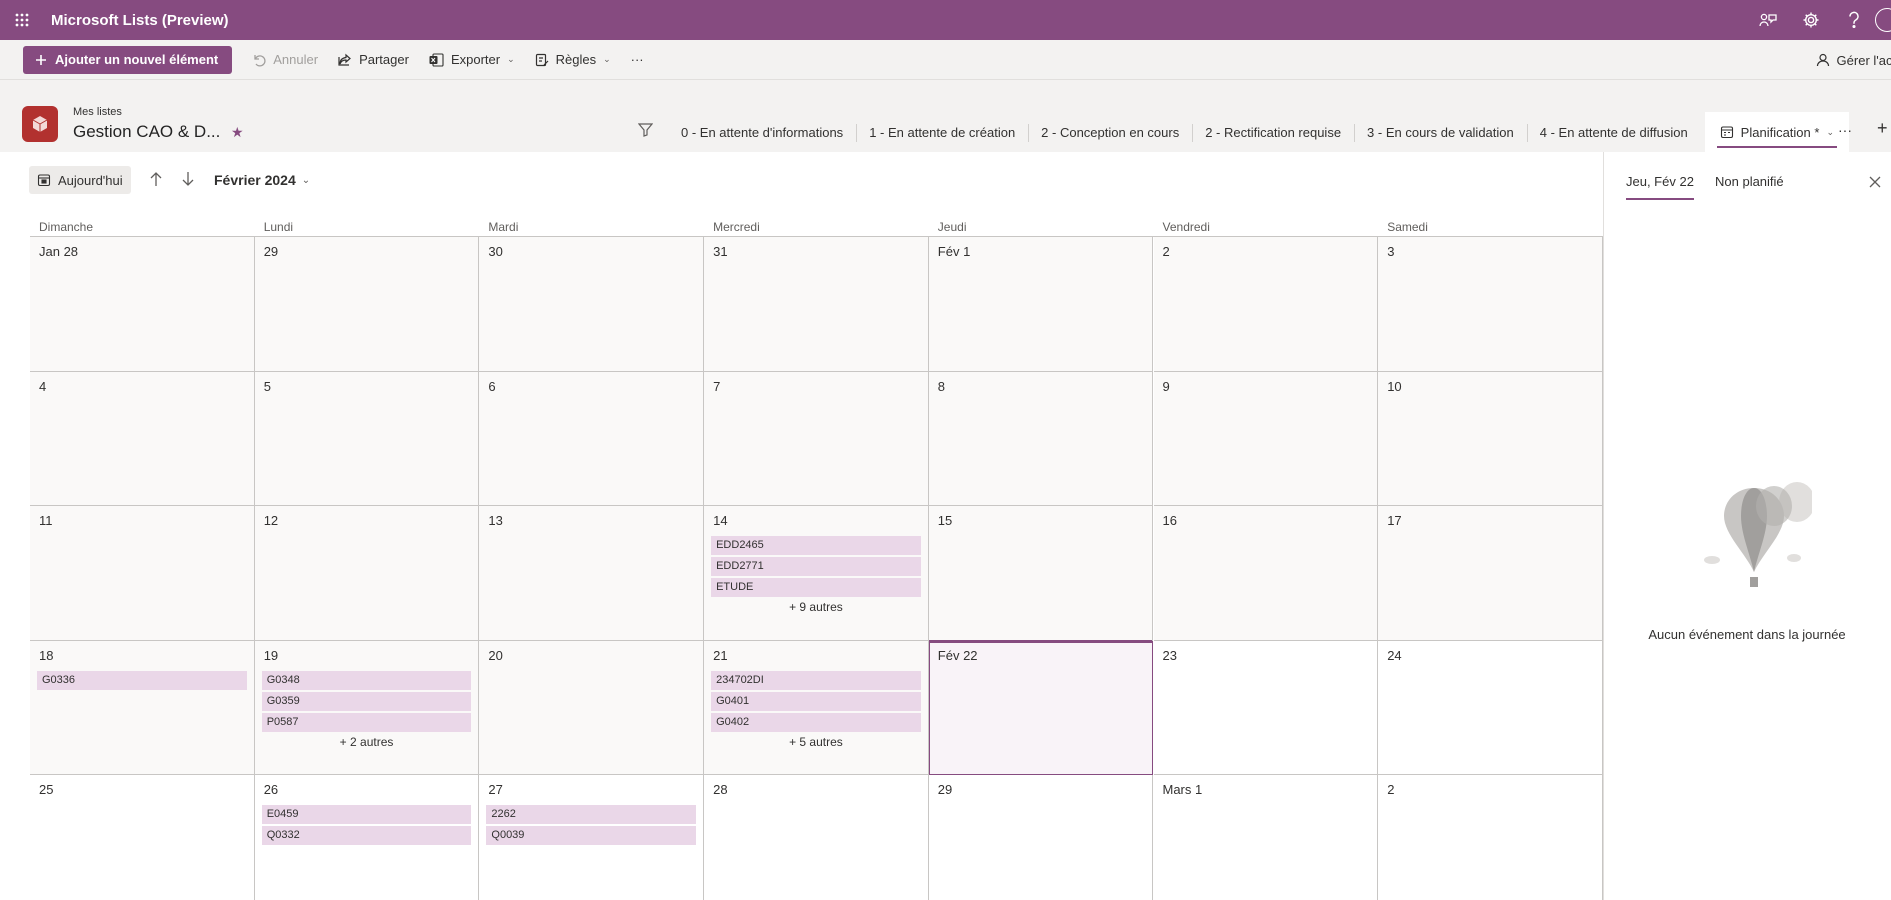 The width and height of the screenshot is (1891, 900). I want to click on share-button: Partager, so click(373, 59).